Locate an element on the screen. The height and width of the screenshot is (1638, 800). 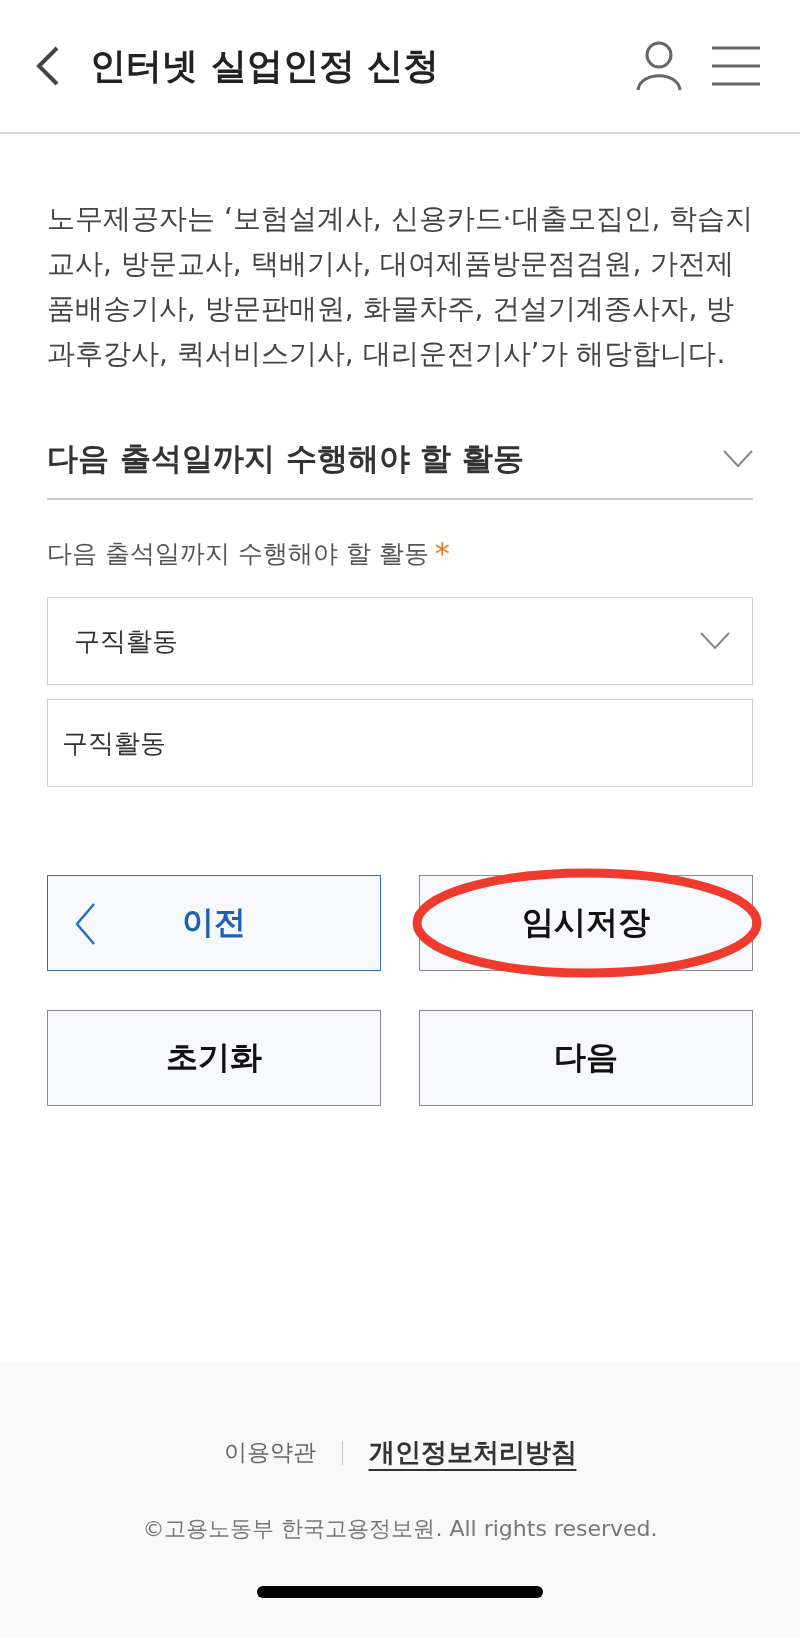
page-title: 인터넷 실업인정 신청 is located at coordinates (265, 65).